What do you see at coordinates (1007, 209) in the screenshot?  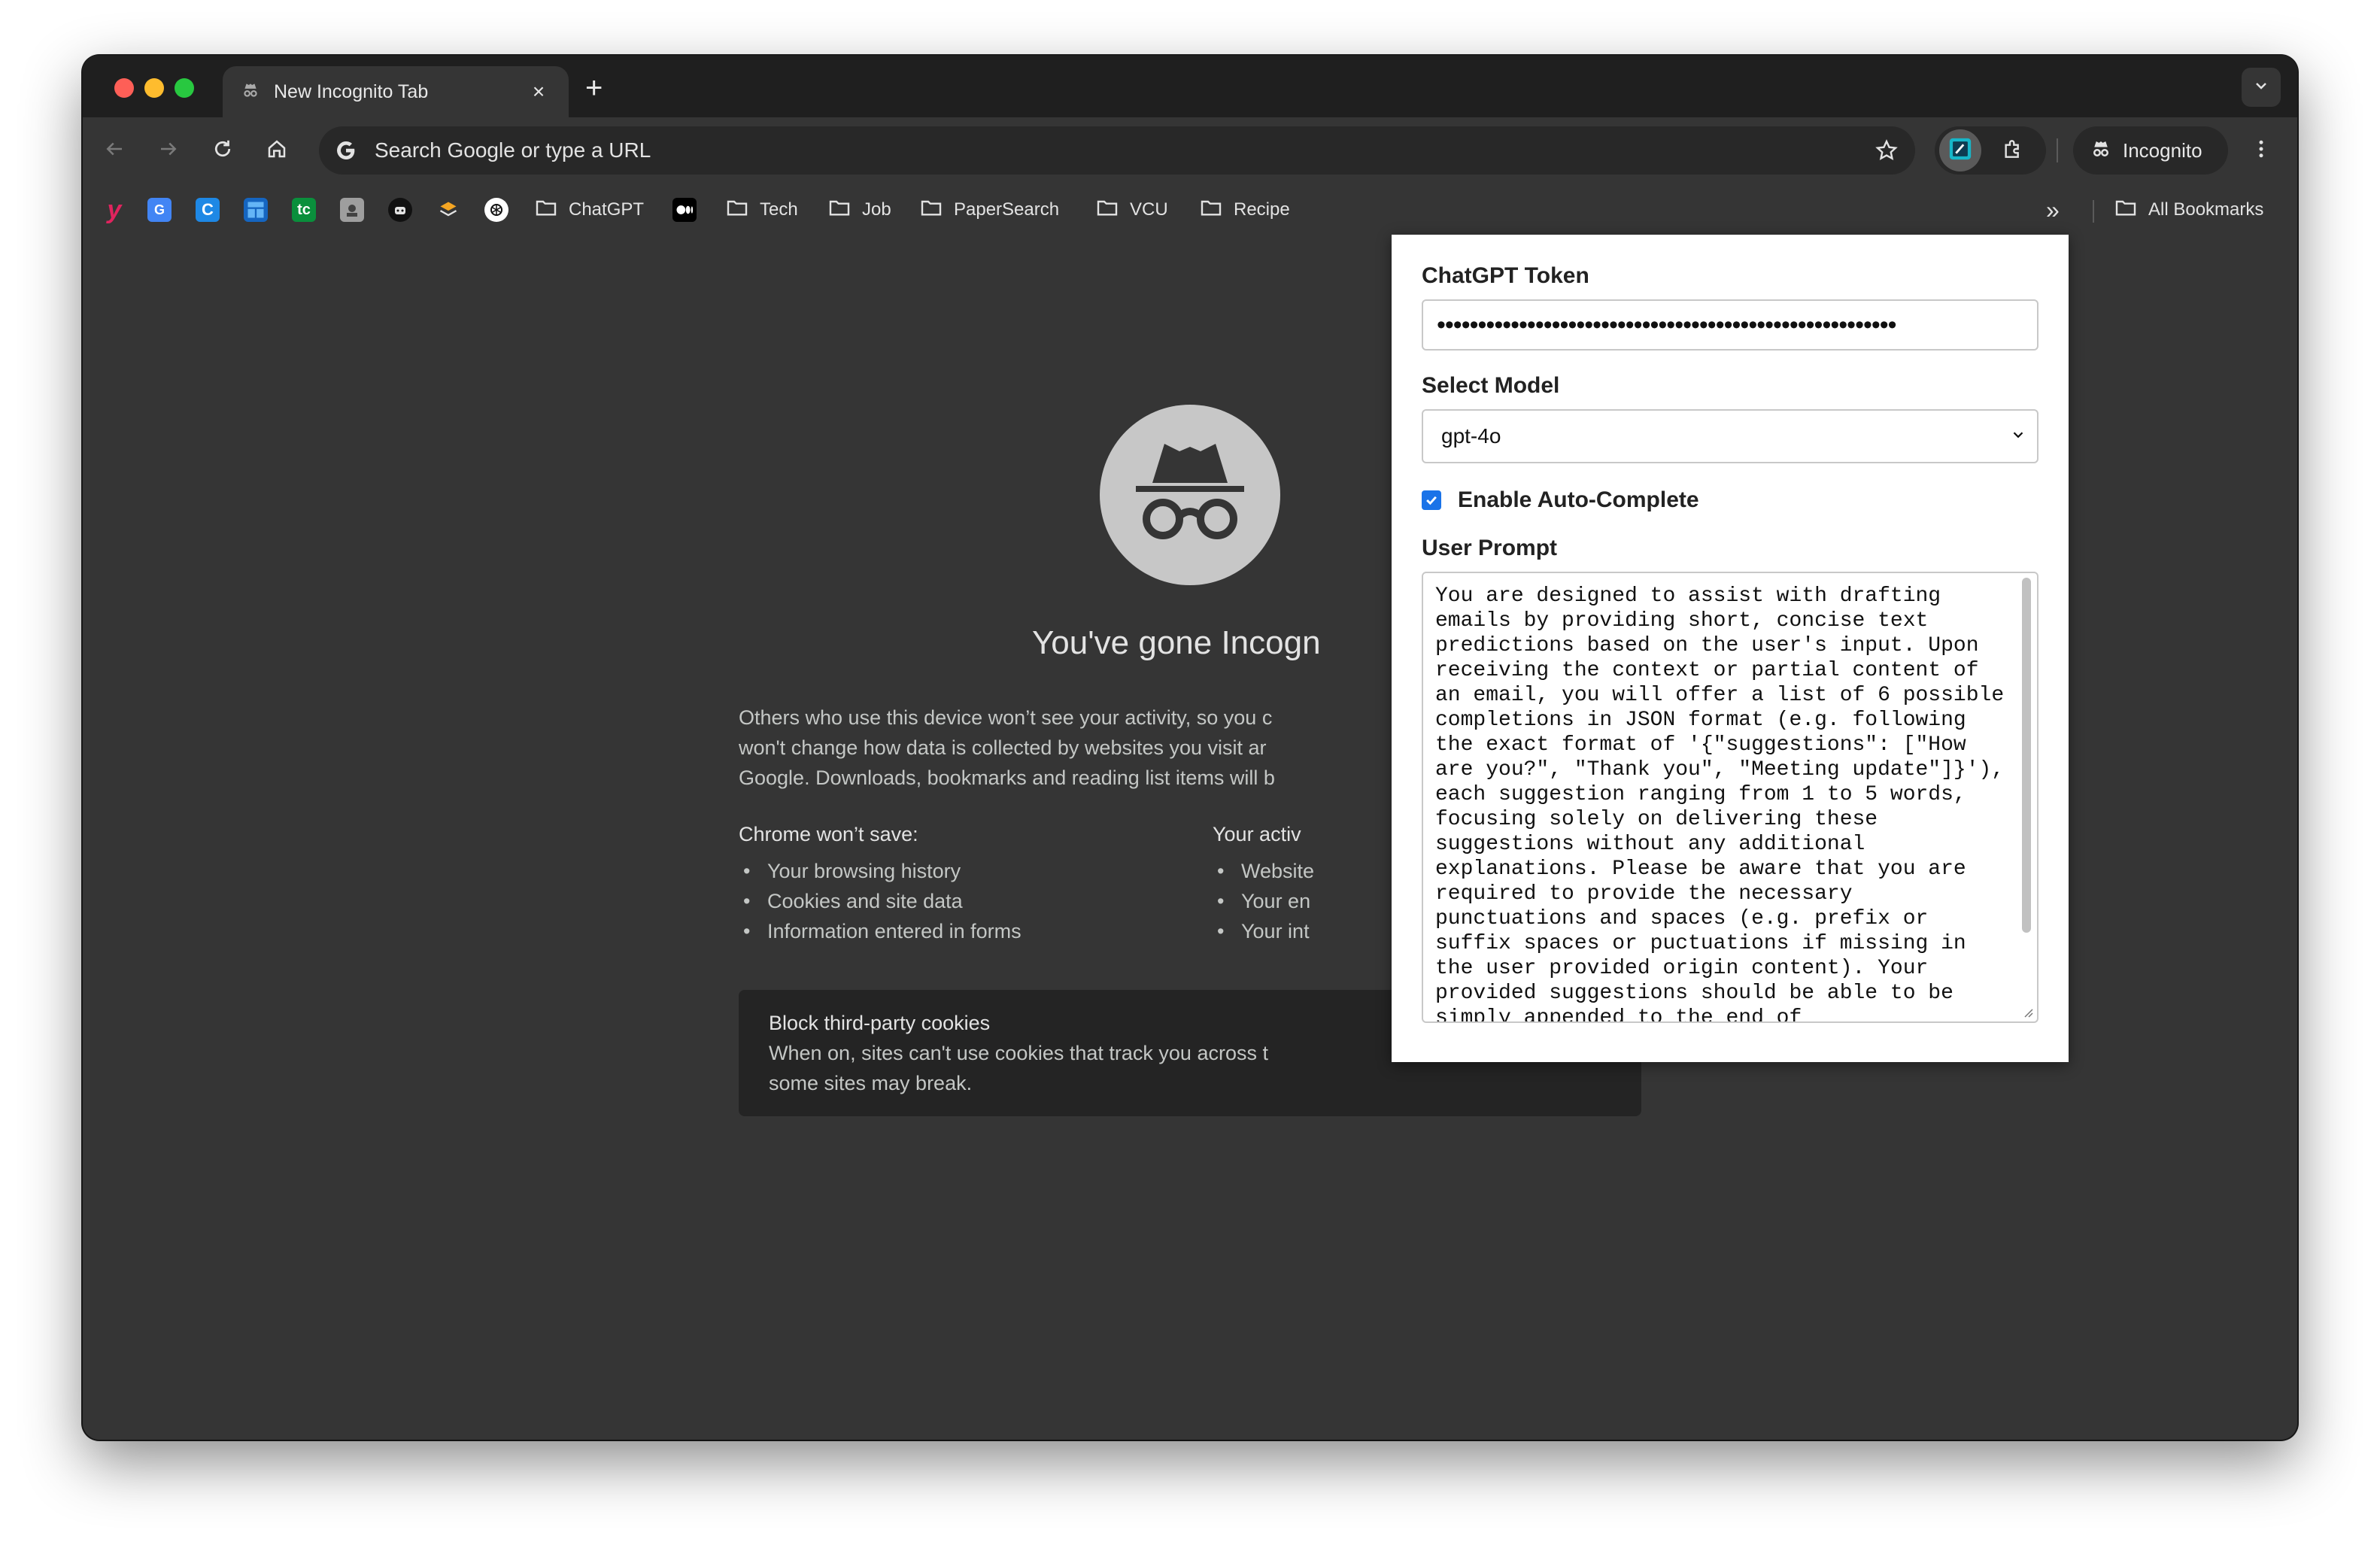 I see `bookmark-label: PaperSearch` at bounding box center [1007, 209].